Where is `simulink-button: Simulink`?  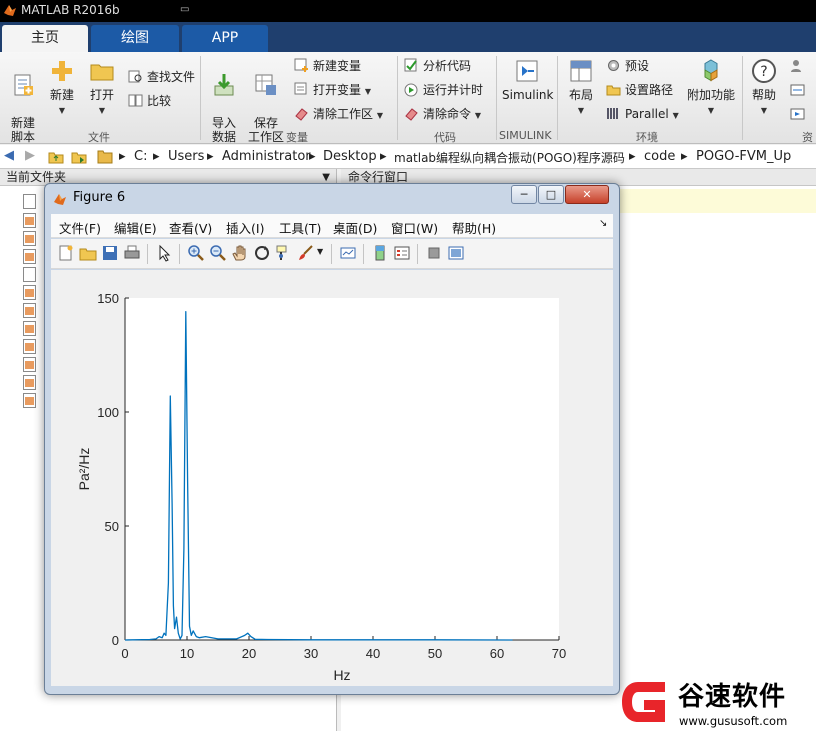
simulink-button: Simulink is located at coordinates (527, 80).